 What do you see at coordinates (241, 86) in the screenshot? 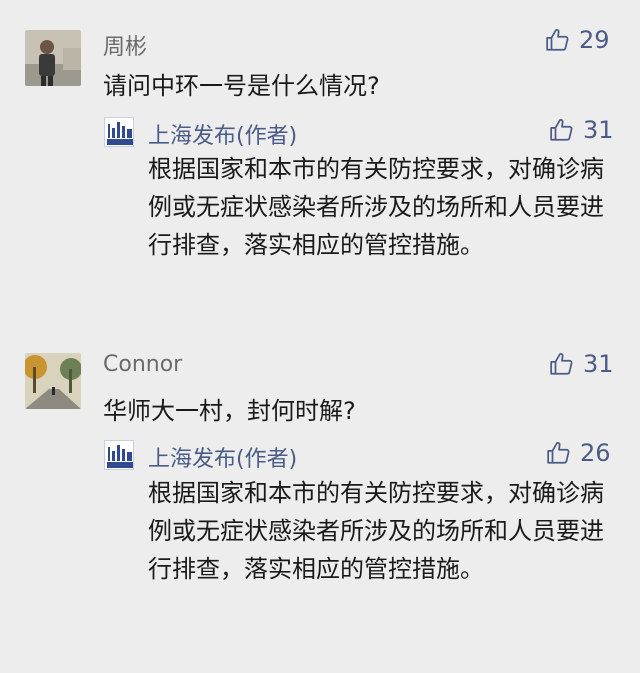
I see `comment-text: 请问中环一号是什么情况?` at bounding box center [241, 86].